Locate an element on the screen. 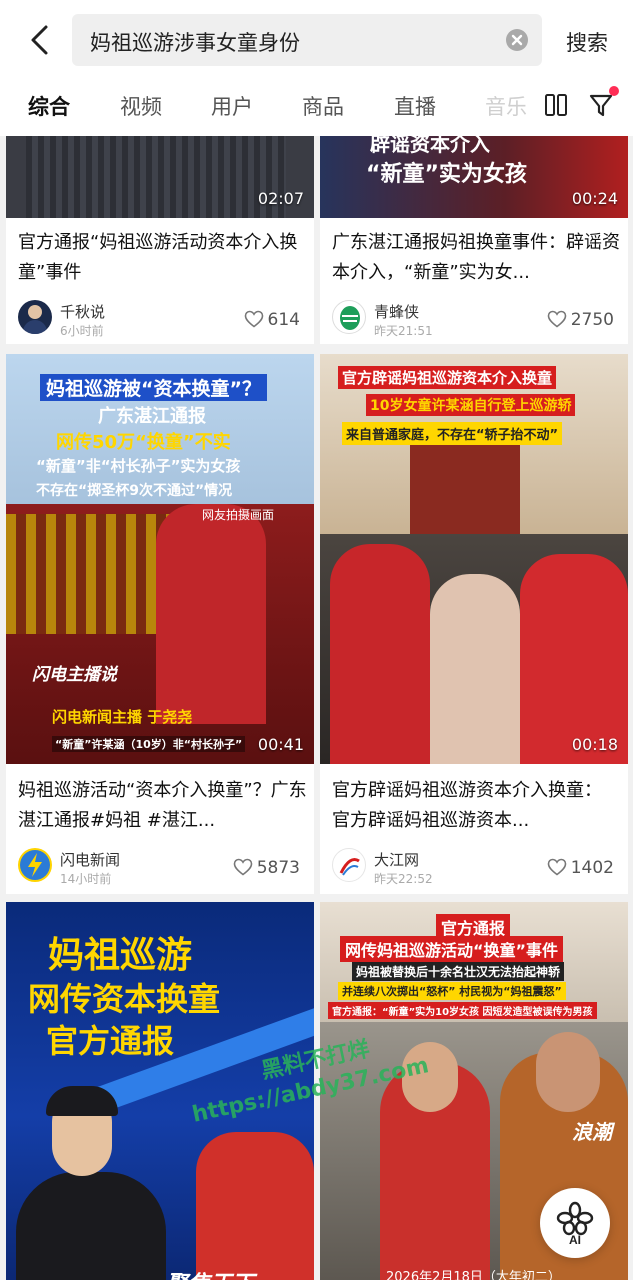 This screenshot has height=1280, width=633. like-count-text: 2750 is located at coordinates (592, 320).